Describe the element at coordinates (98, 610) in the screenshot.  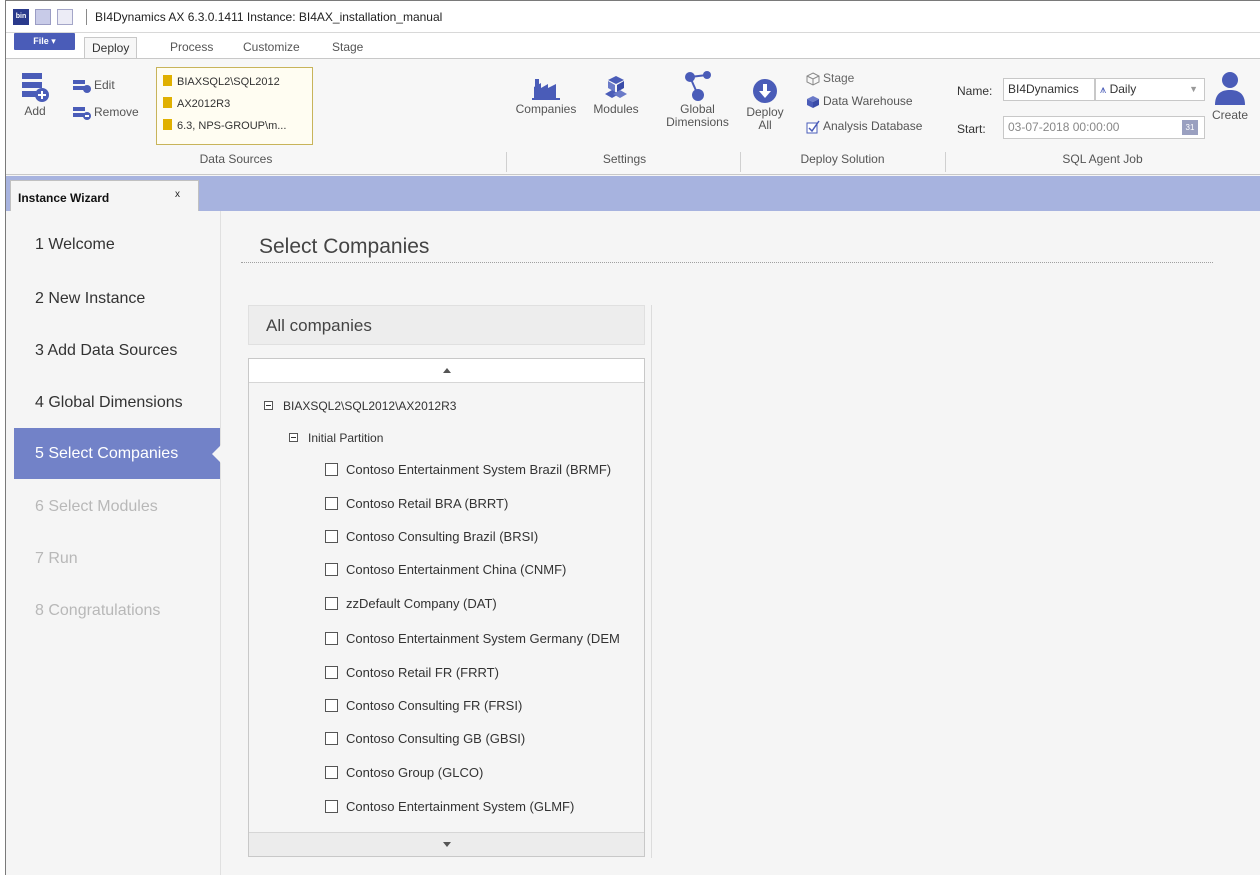
I see `wizard-step-congratulations: 8 Congratulations` at that location.